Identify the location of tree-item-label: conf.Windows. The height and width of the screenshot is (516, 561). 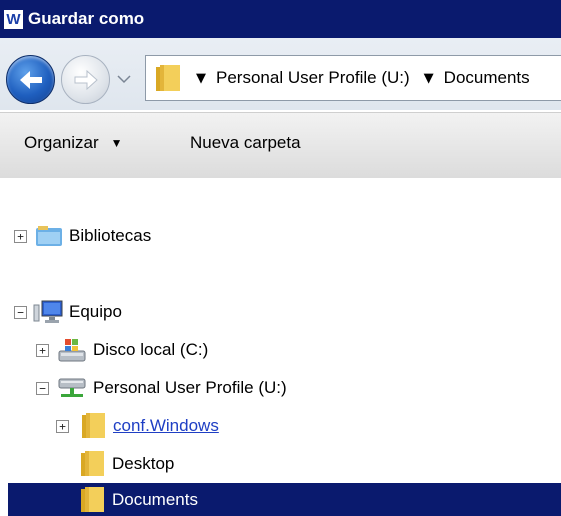
(166, 425).